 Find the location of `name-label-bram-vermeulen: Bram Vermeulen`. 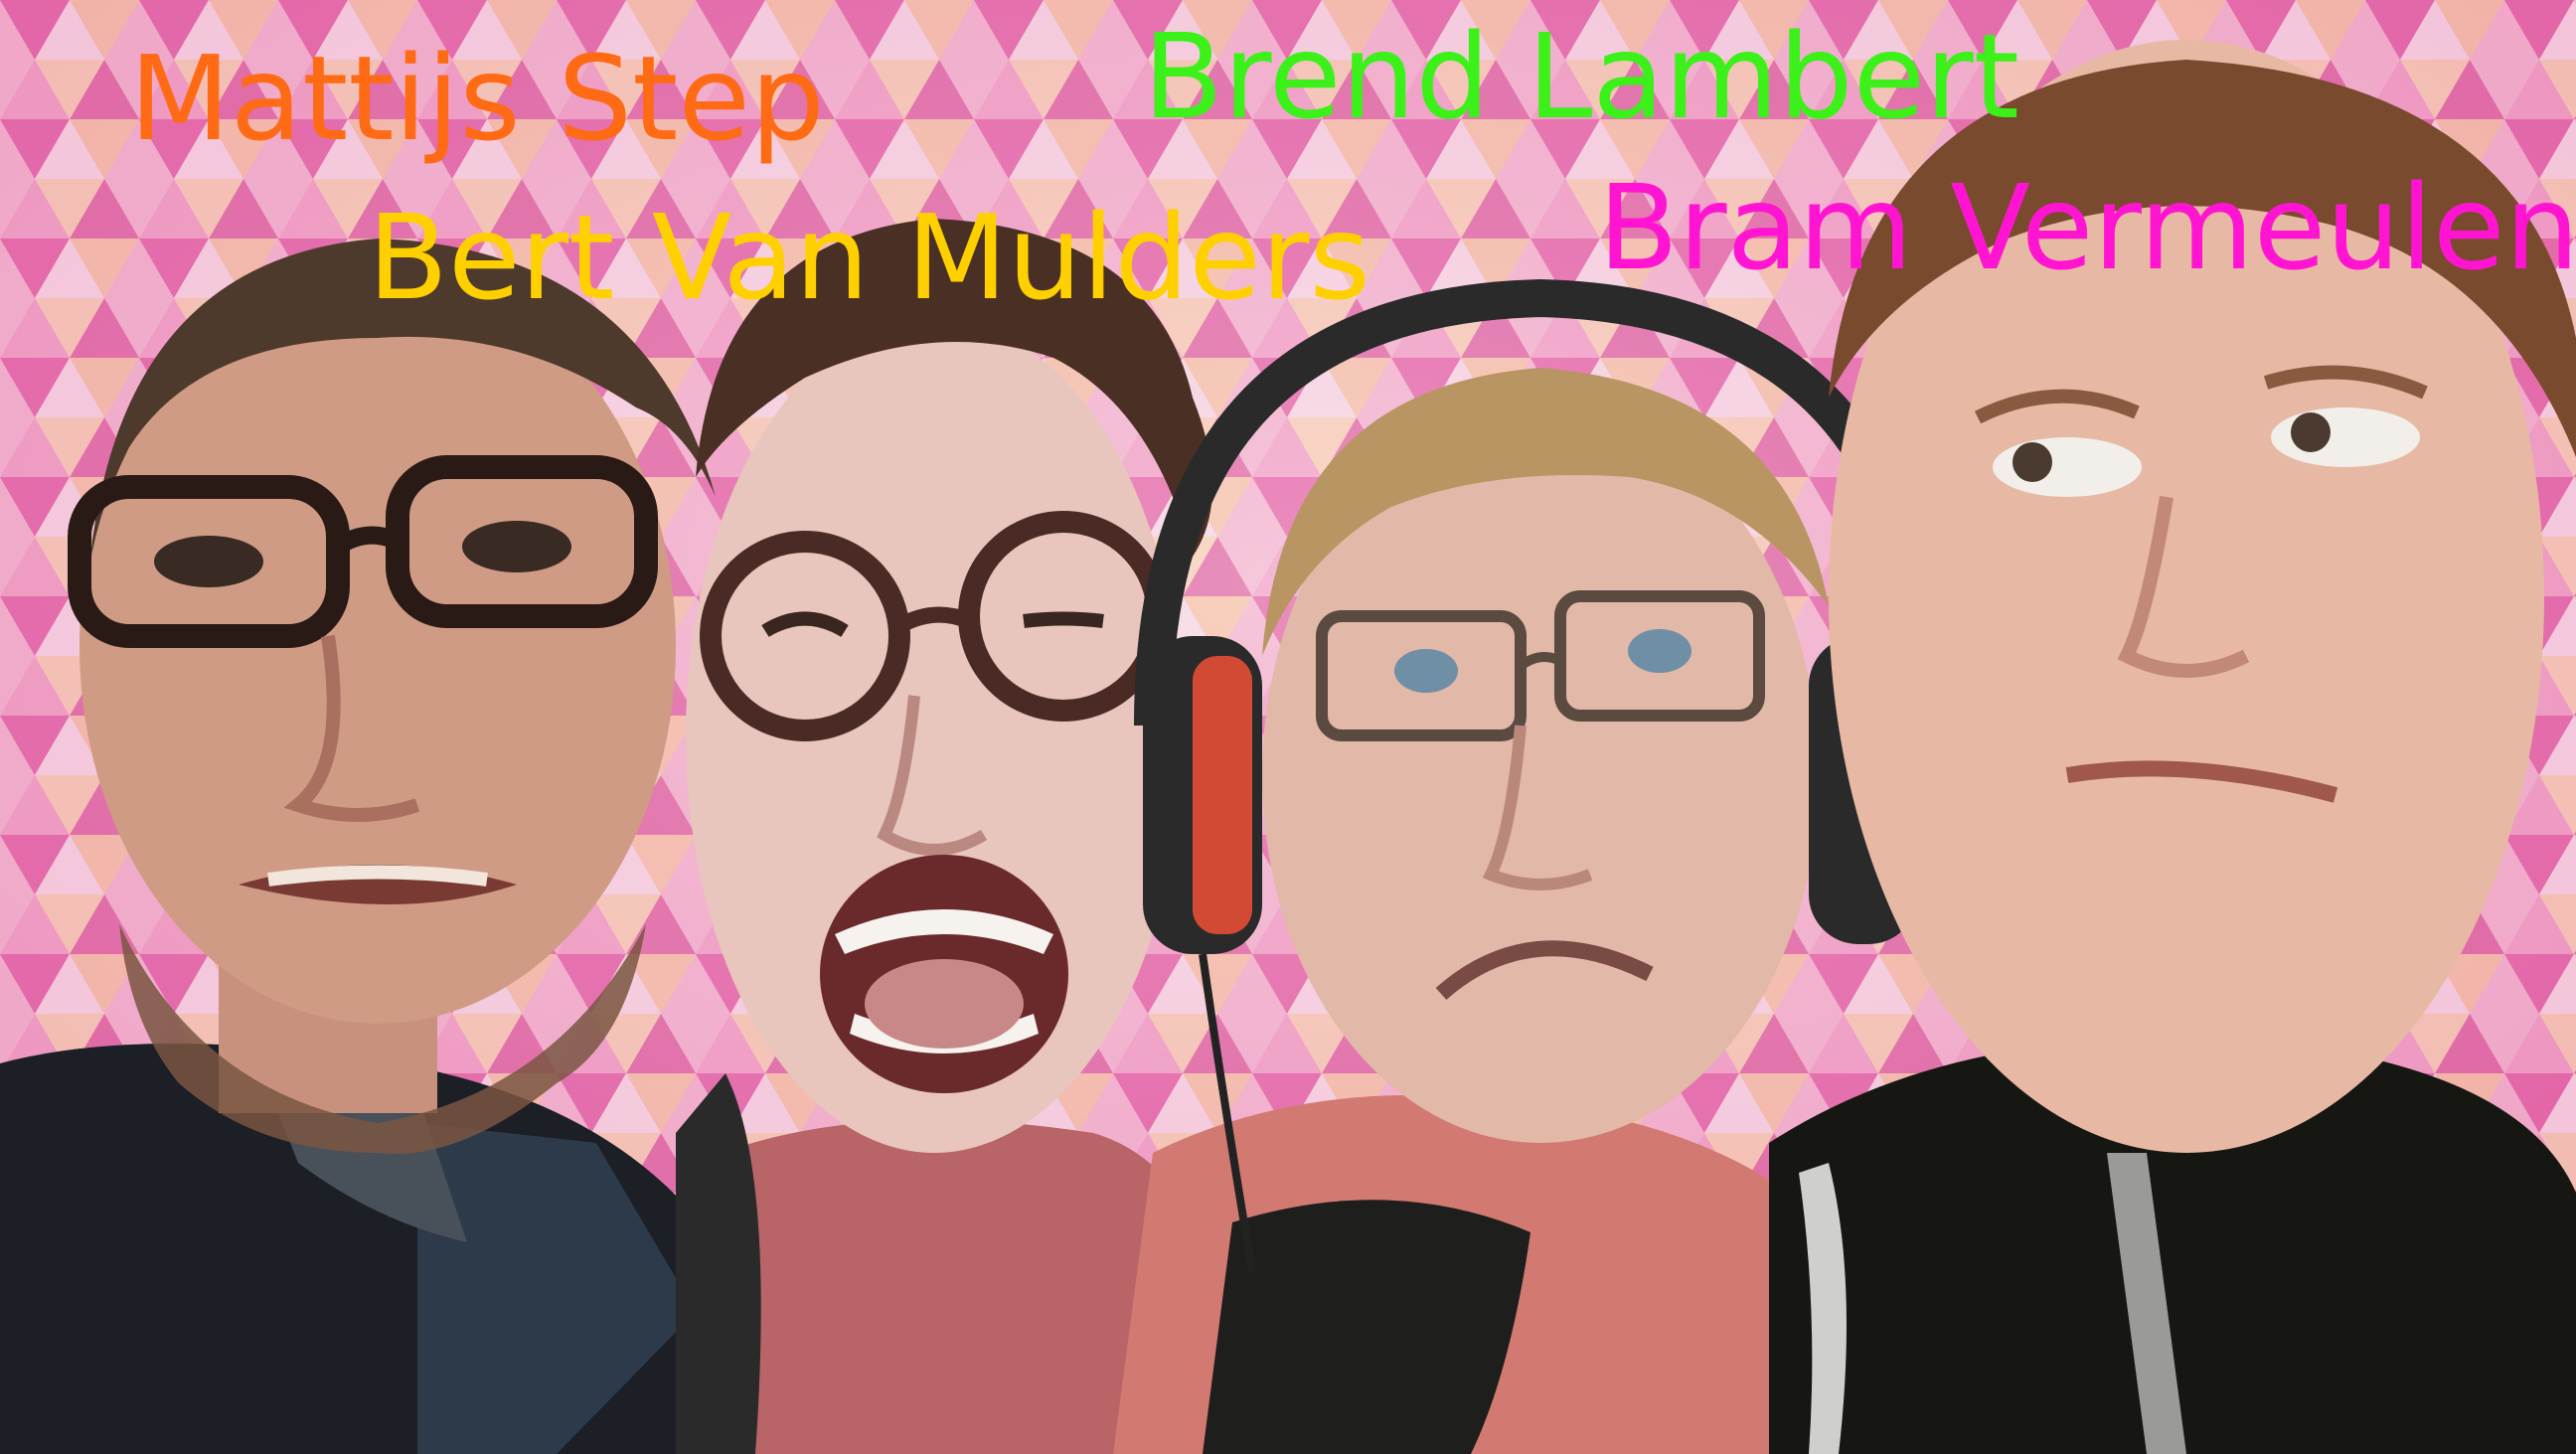

name-label-bram-vermeulen: Bram Vermeulen is located at coordinates (2087, 227).